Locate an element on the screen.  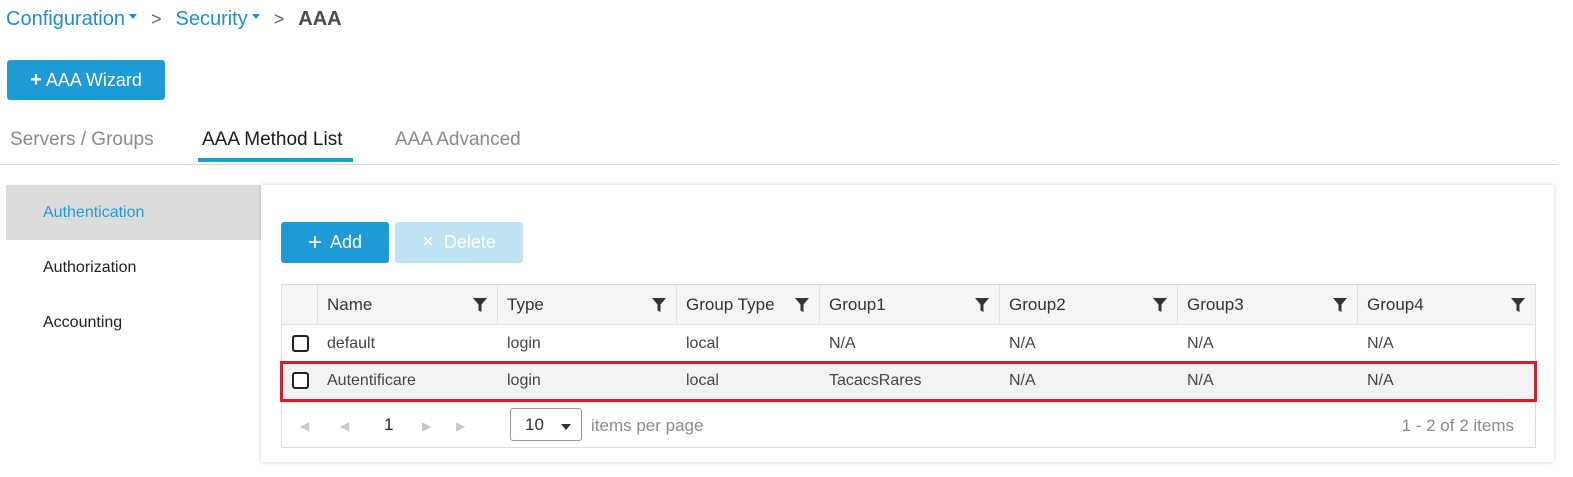
column-header-group-type: Group Type is located at coordinates (748, 304).